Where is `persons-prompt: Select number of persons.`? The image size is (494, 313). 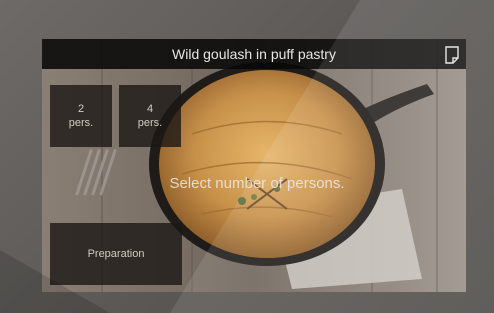
persons-prompt: Select number of persons. is located at coordinates (257, 183).